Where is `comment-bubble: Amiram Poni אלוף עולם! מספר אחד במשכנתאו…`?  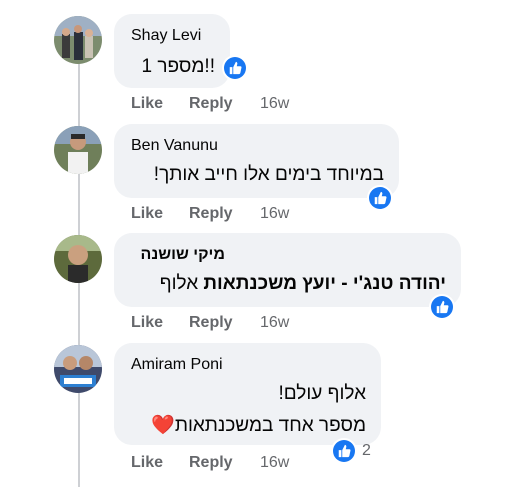 comment-bubble: Amiram Poni אלוף עולם! מספר אחד במשכנתאו… is located at coordinates (247, 394).